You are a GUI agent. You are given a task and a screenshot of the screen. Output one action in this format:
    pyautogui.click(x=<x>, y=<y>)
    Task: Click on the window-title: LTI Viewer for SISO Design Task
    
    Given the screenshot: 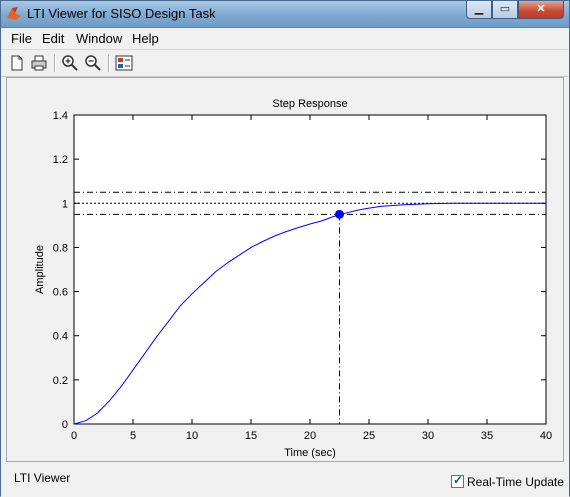 What is the action you would take?
    pyautogui.click(x=121, y=13)
    